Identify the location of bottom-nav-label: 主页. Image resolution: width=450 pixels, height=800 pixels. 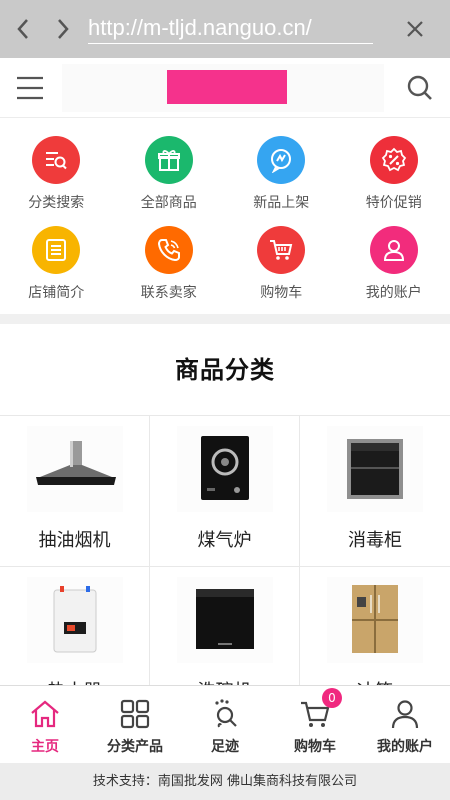
(45, 747).